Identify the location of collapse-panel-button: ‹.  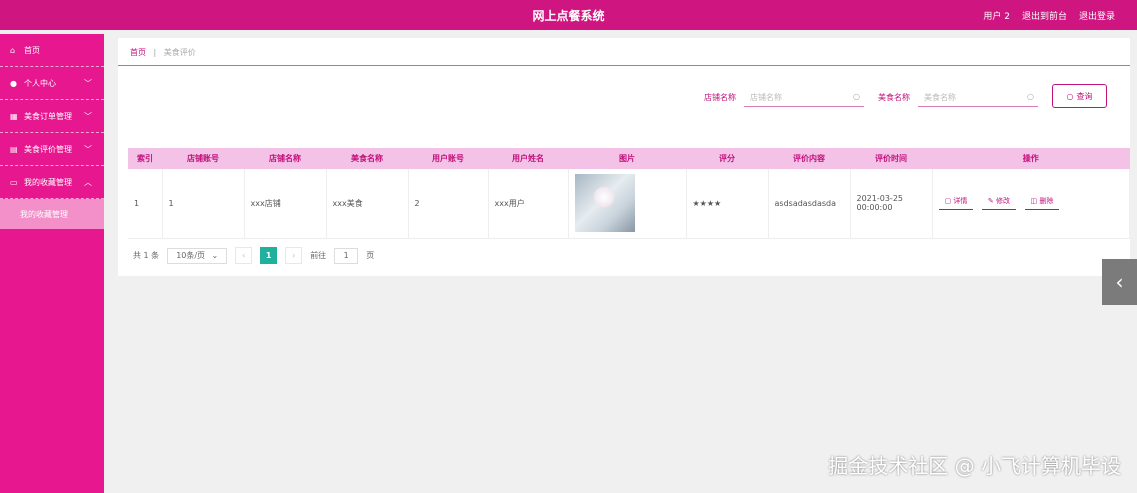
(1119, 282).